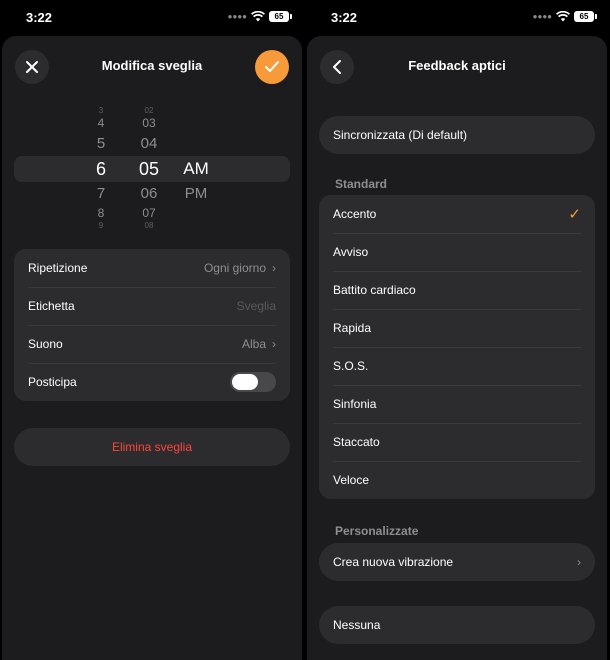  Describe the element at coordinates (149, 193) in the screenshot. I see `minute-option: 06` at that location.